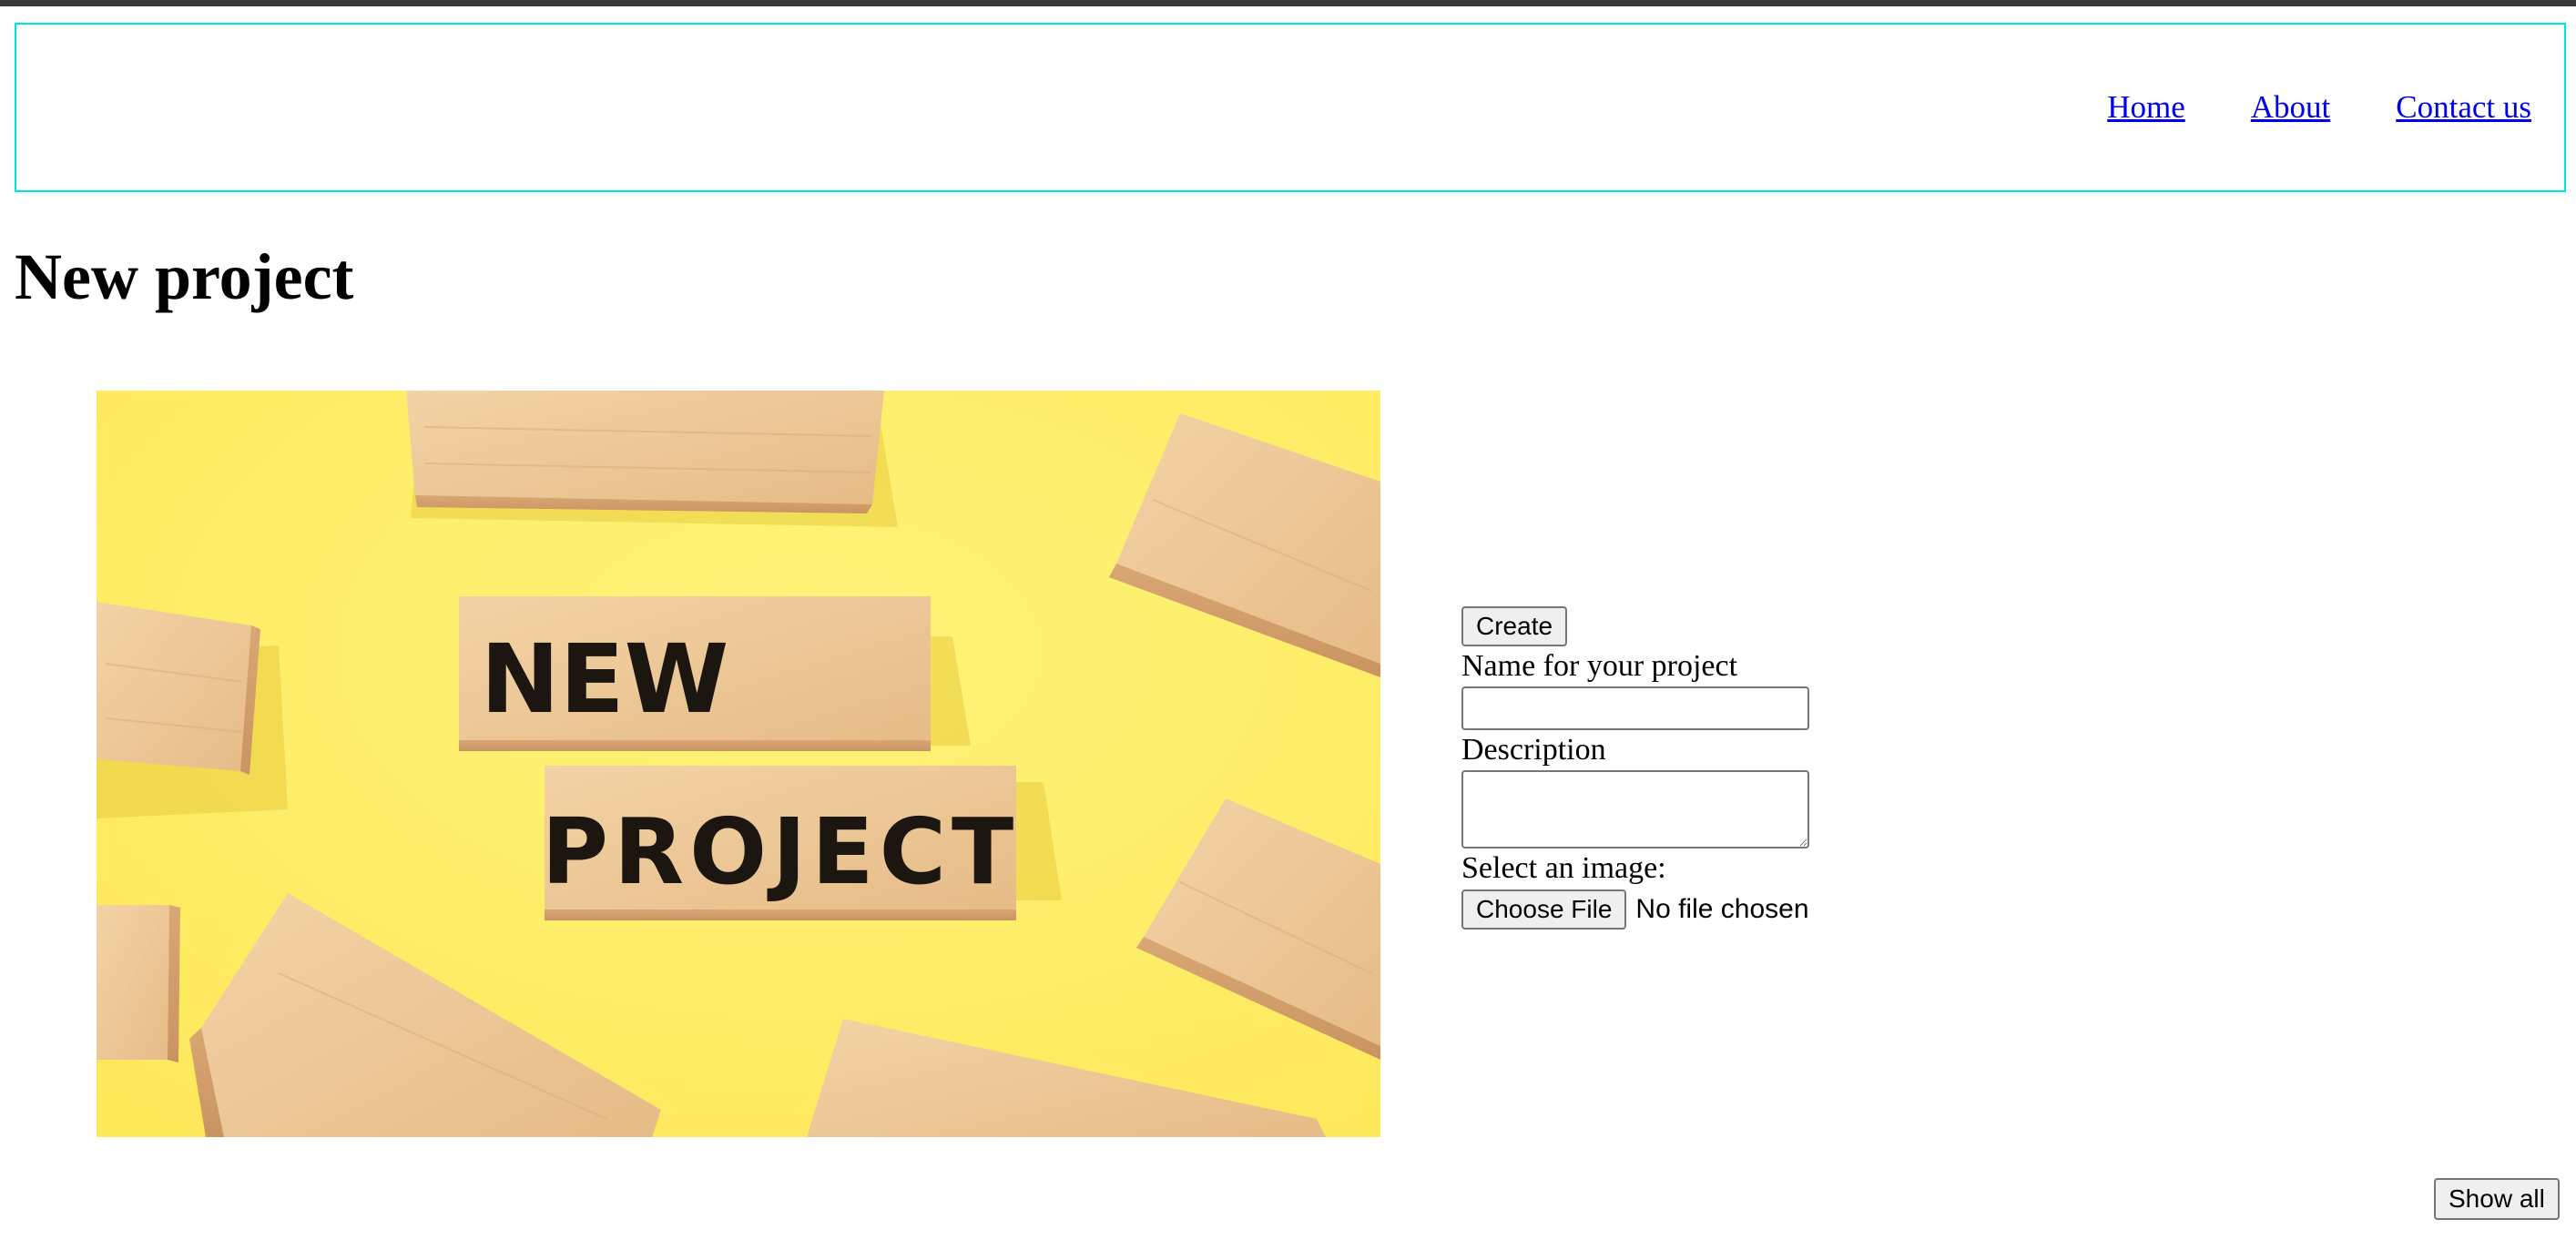 This screenshot has width=2576, height=1250. What do you see at coordinates (1563, 868) in the screenshot?
I see `image-label: Select an image:` at bounding box center [1563, 868].